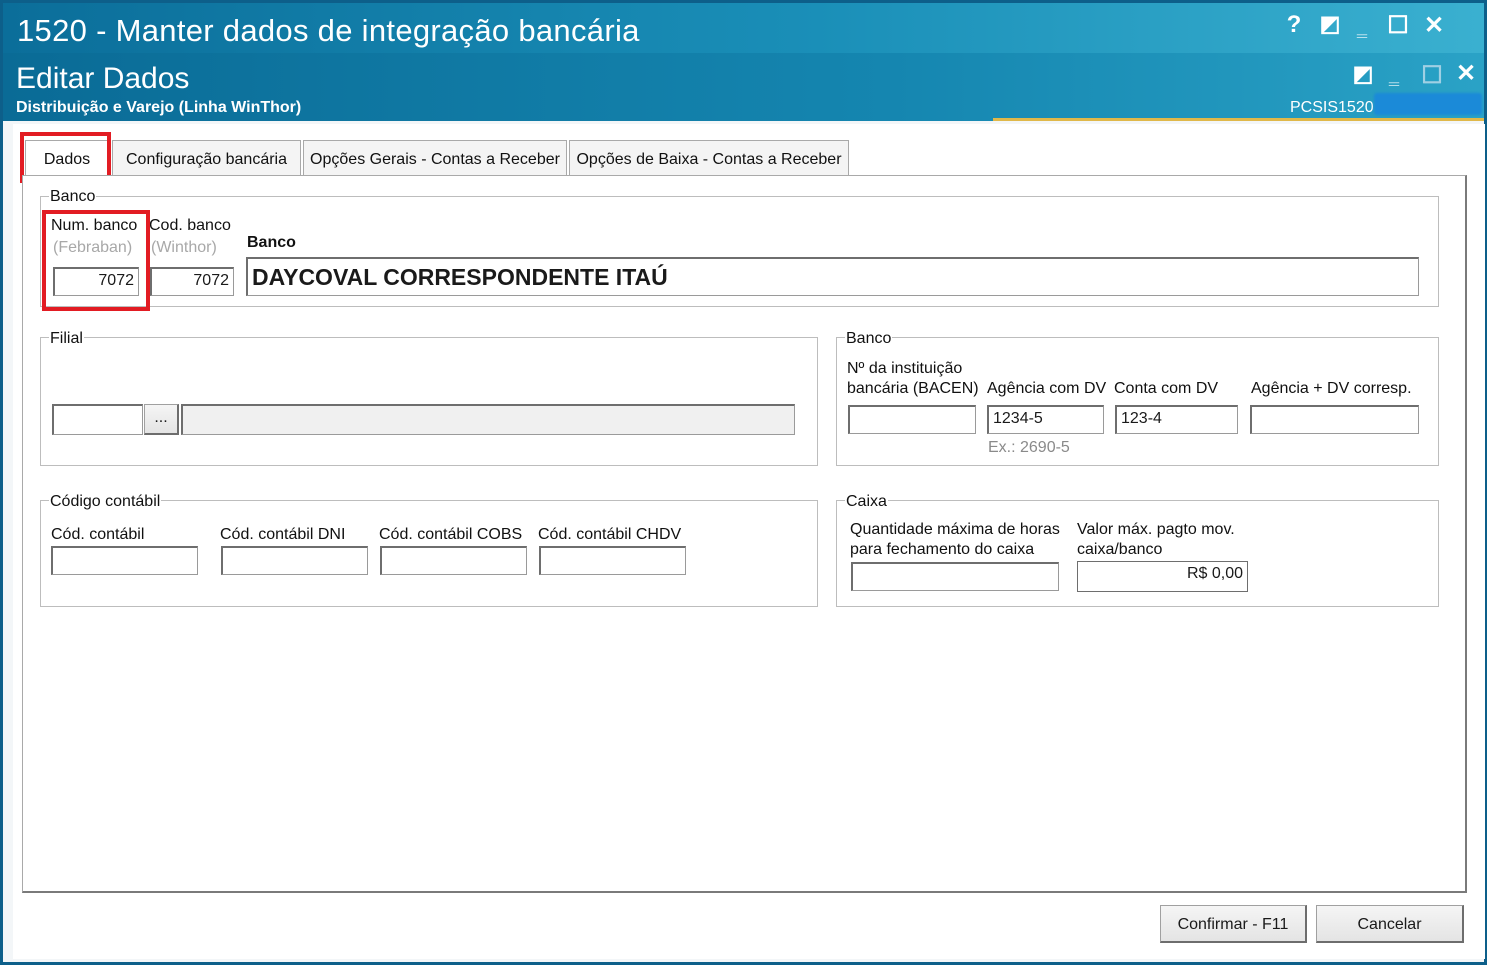  What do you see at coordinates (1362, 27) in the screenshot?
I see `minimize-icon: ‗` at bounding box center [1362, 27].